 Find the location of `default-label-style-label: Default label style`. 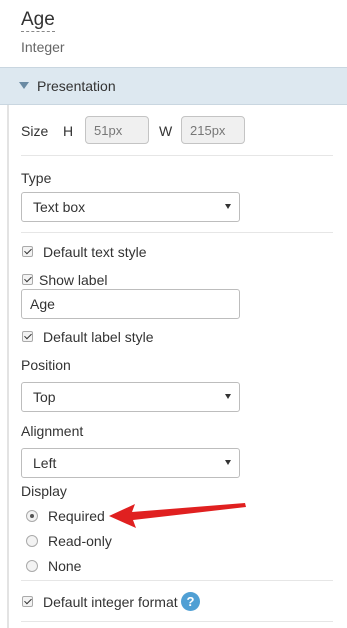

default-label-style-label: Default label style is located at coordinates (98, 337).